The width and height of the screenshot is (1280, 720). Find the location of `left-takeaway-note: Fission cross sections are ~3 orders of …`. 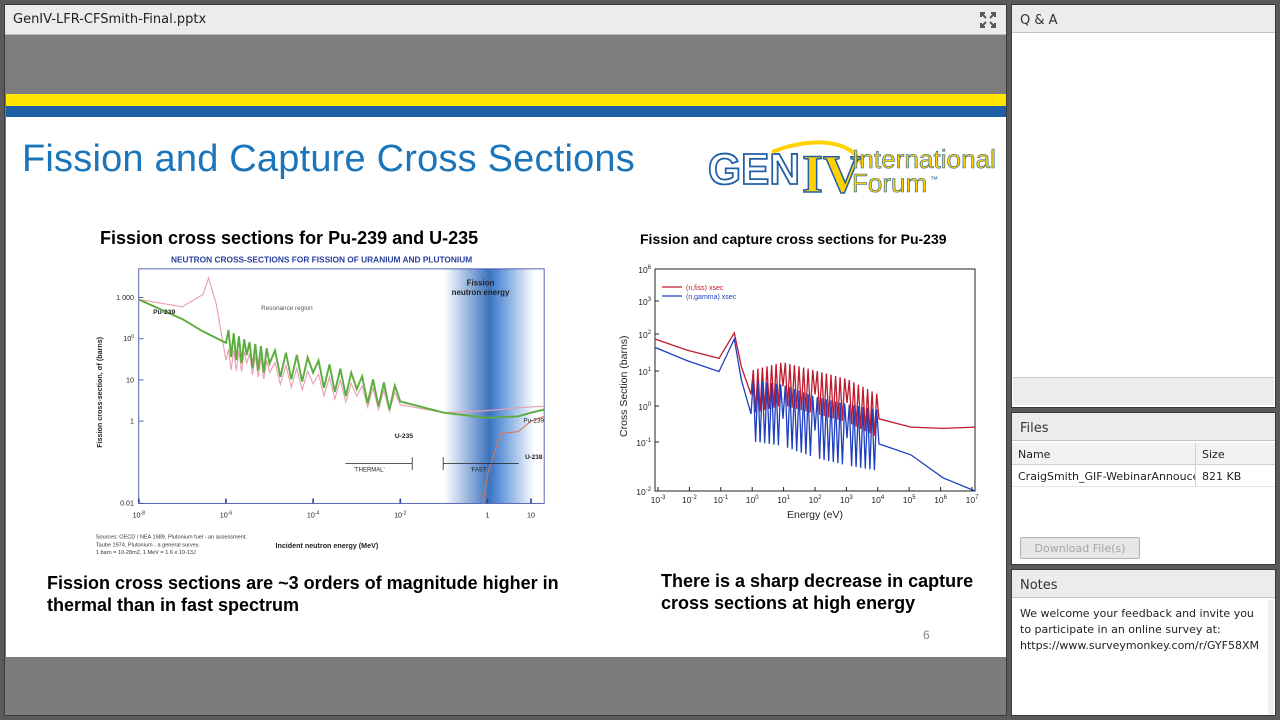

left-takeaway-note: Fission cross sections are ~3 orders of … is located at coordinates (303, 594).